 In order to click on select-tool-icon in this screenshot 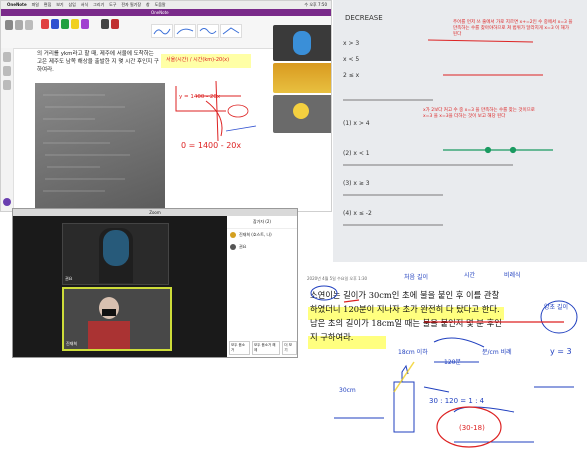, I will do `click(9, 25)`.